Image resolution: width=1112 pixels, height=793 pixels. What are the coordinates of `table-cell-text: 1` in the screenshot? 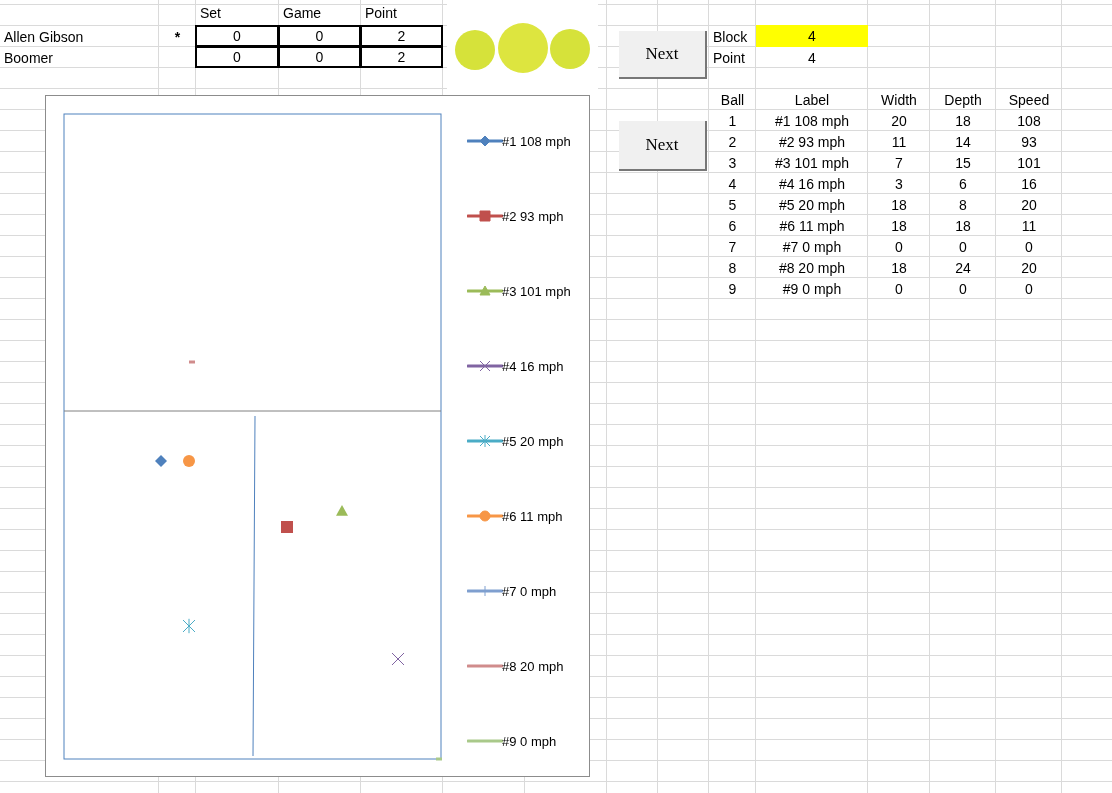 It's located at (732, 121).